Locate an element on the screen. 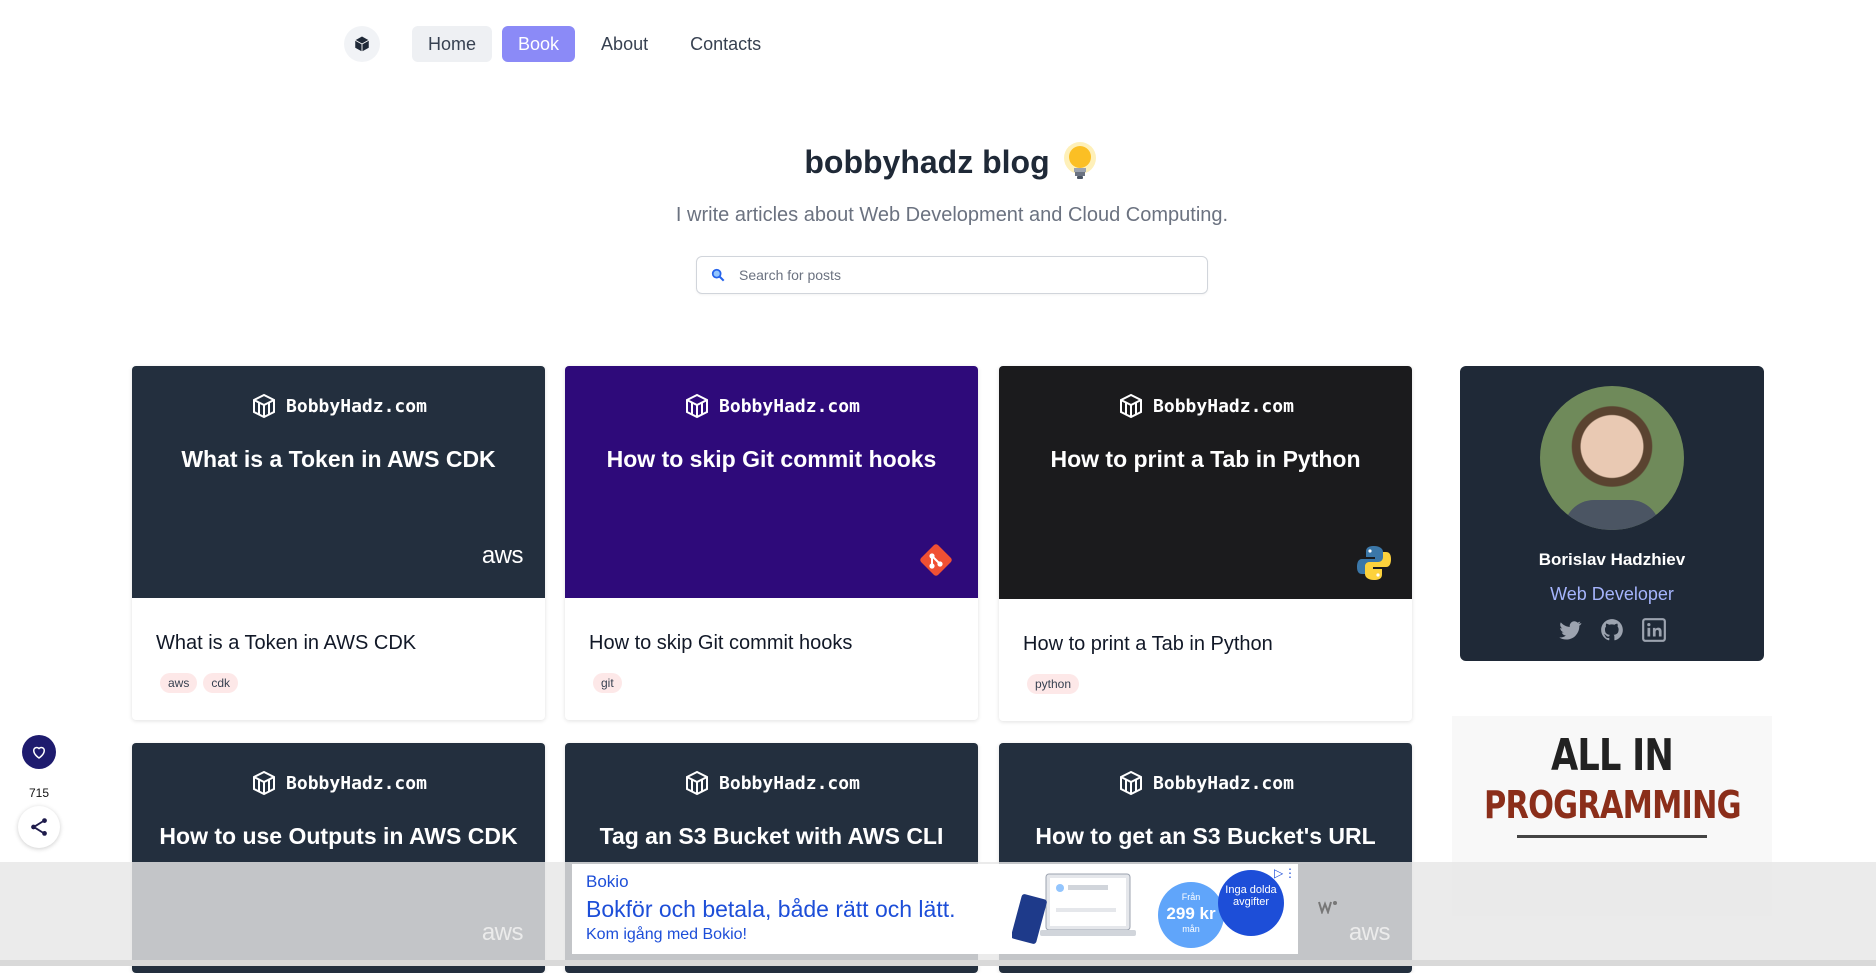 The image size is (1876, 973). cover-title: How to skip Git commit hooks is located at coordinates (771, 459).